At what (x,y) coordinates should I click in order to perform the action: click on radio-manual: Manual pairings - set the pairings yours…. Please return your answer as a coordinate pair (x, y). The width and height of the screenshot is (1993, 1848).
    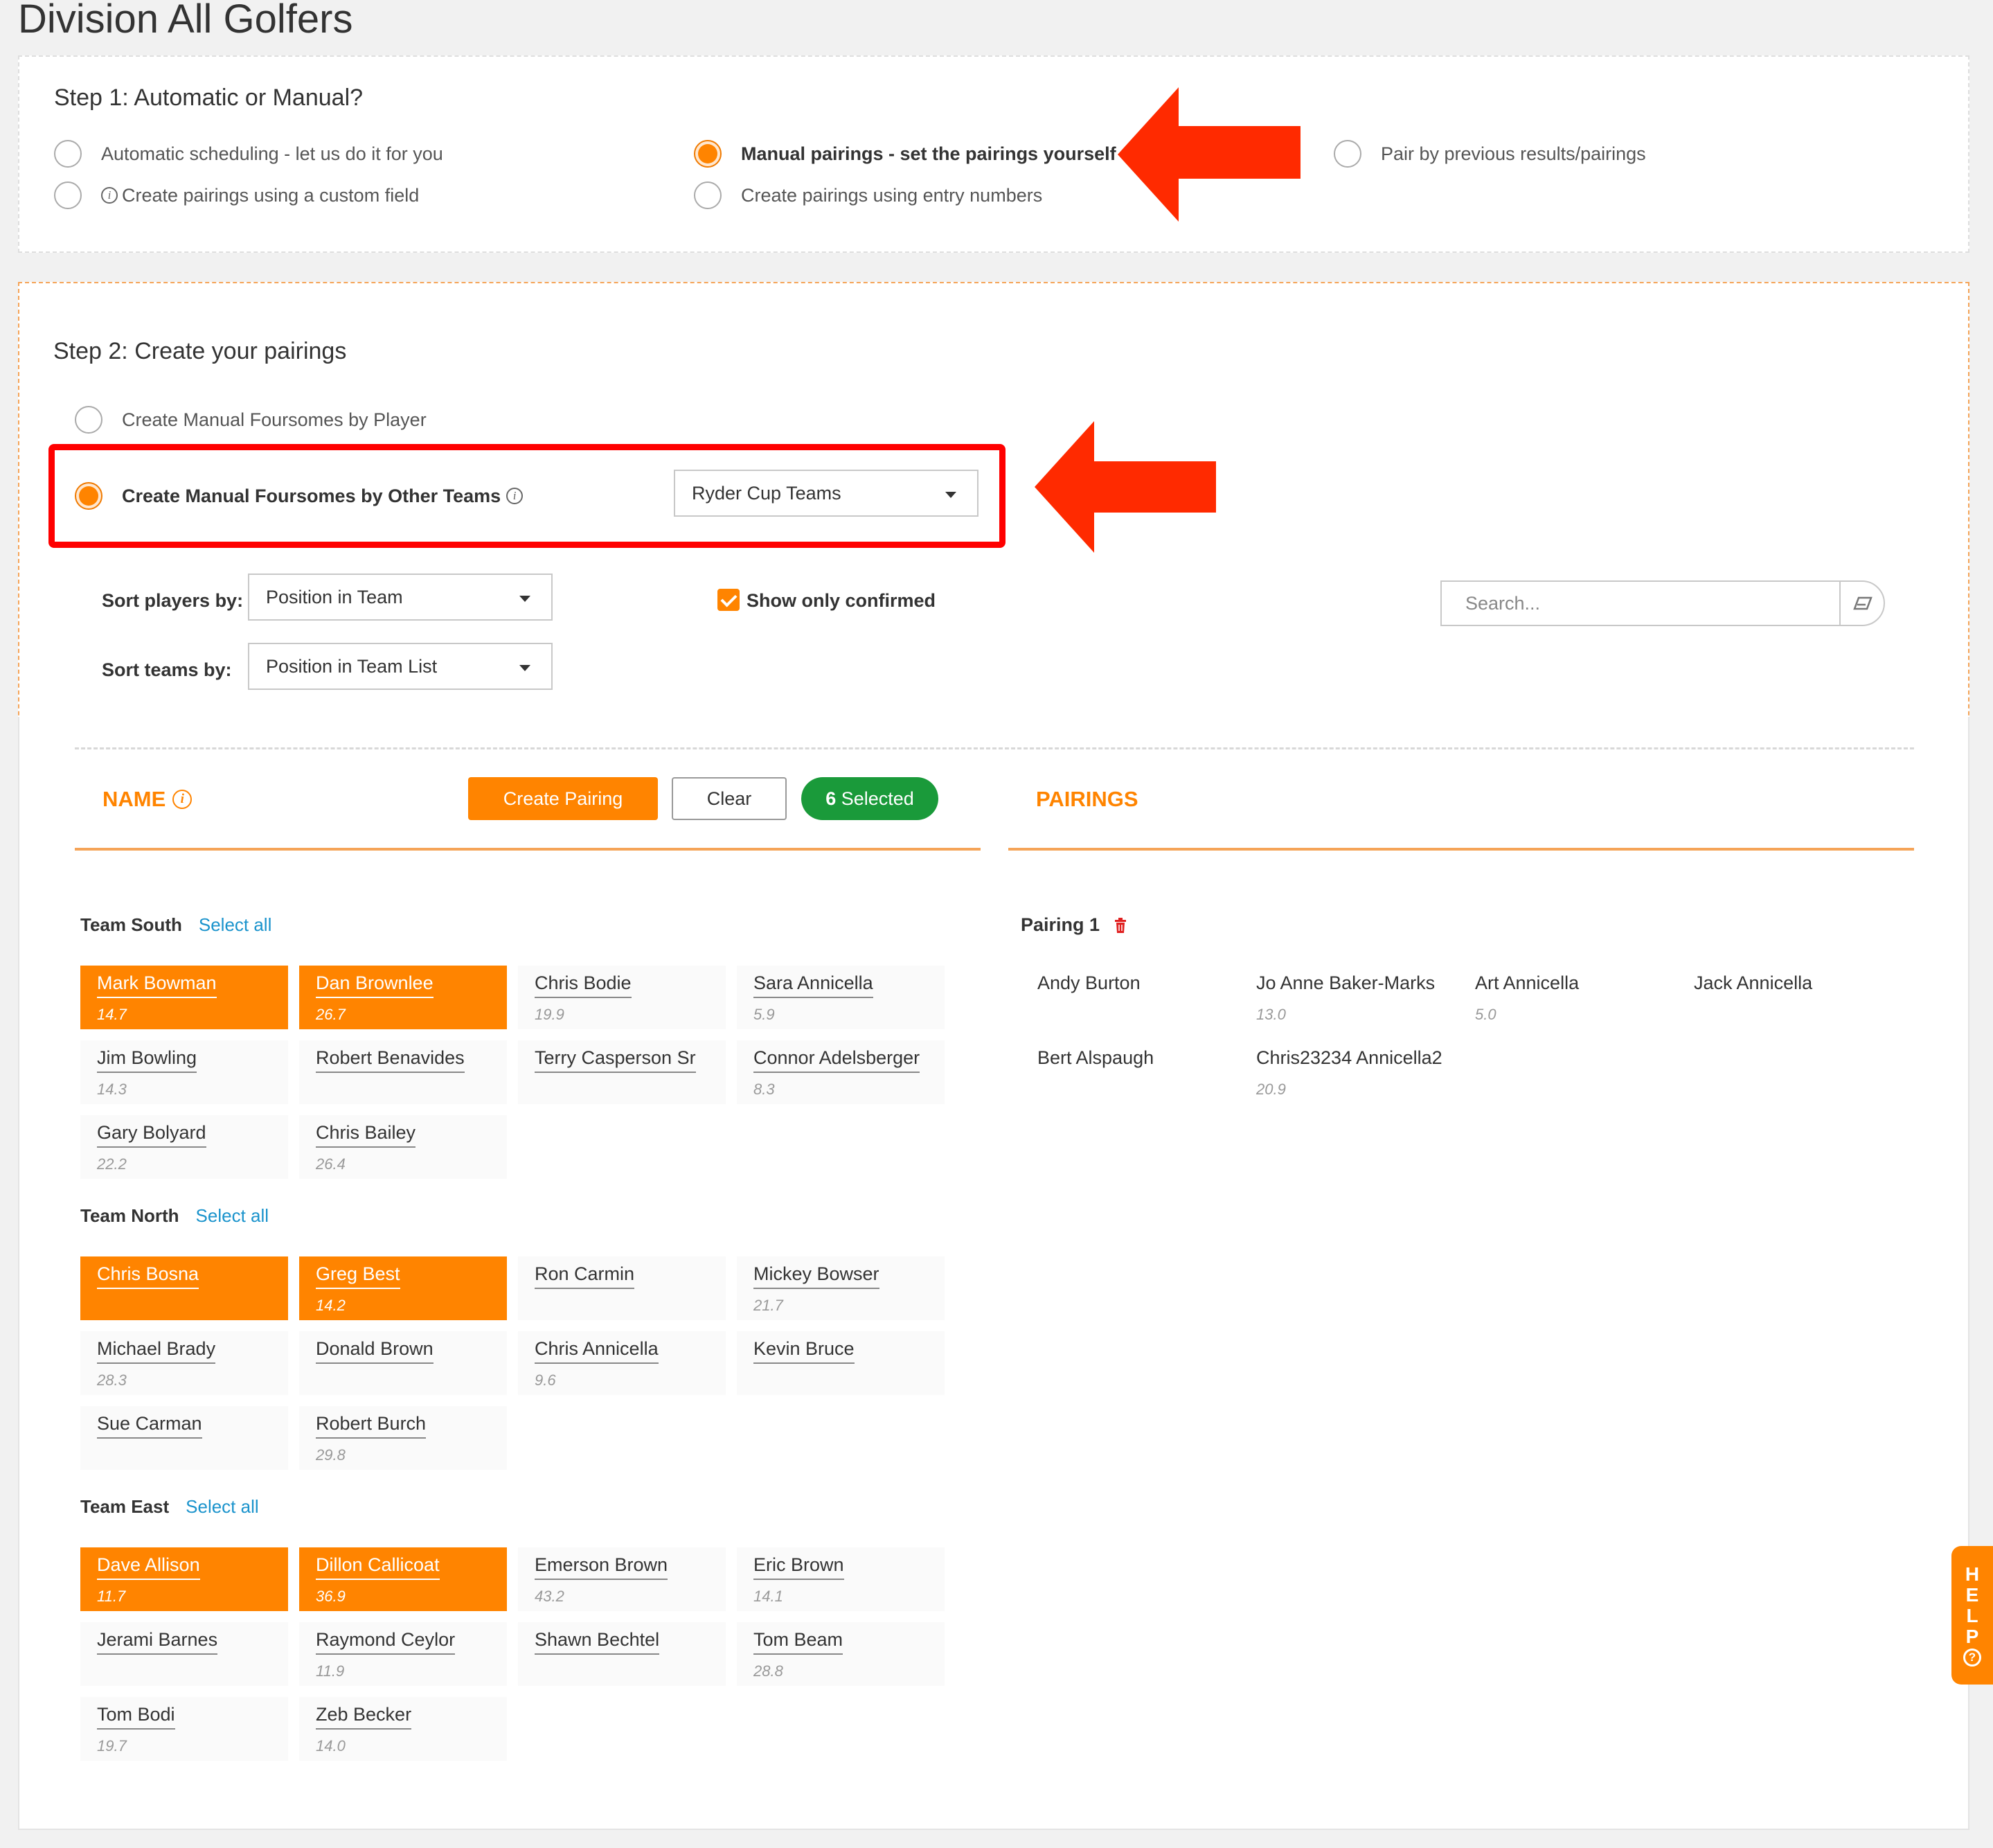
    Looking at the image, I should click on (905, 154).